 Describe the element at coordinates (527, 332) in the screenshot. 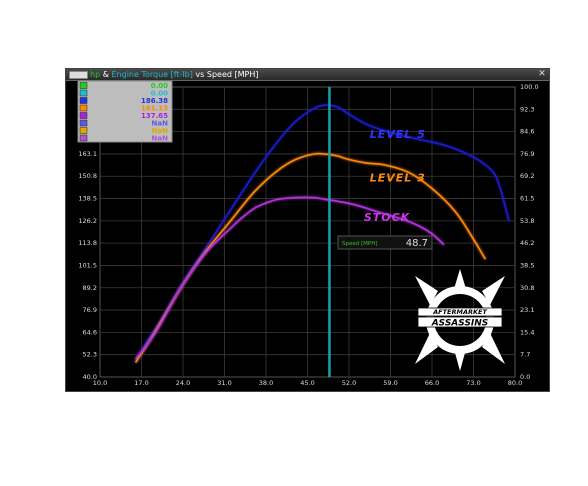

I see `y-right-tick-label: 15.4` at that location.